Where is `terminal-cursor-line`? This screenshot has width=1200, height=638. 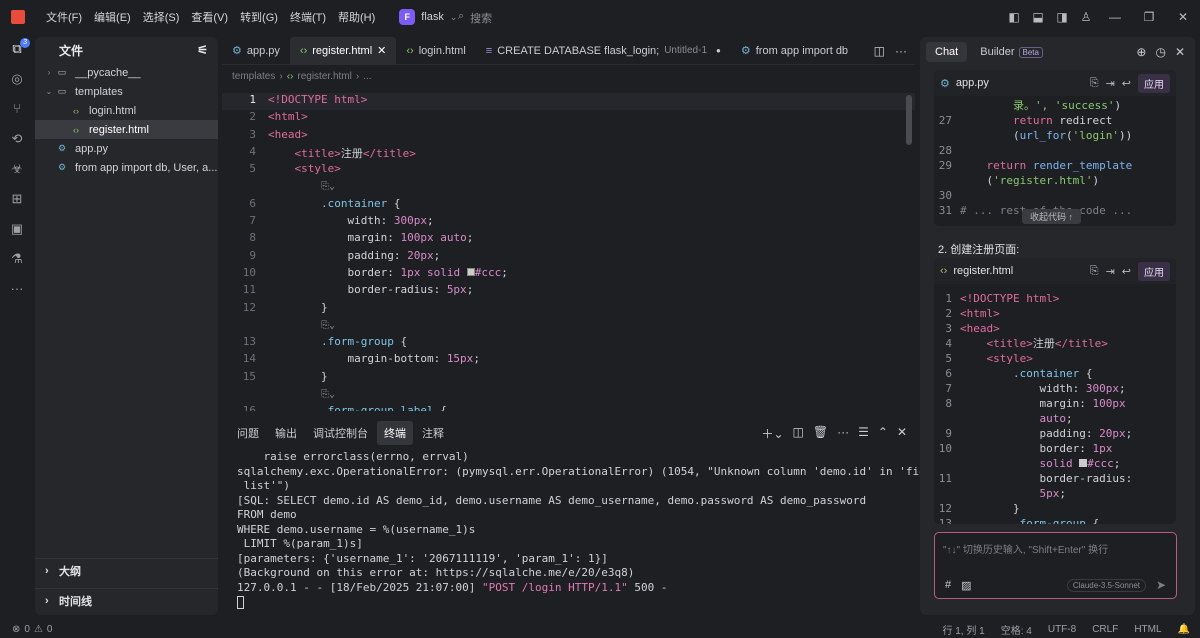
terminal-cursor-line is located at coordinates (576, 602).